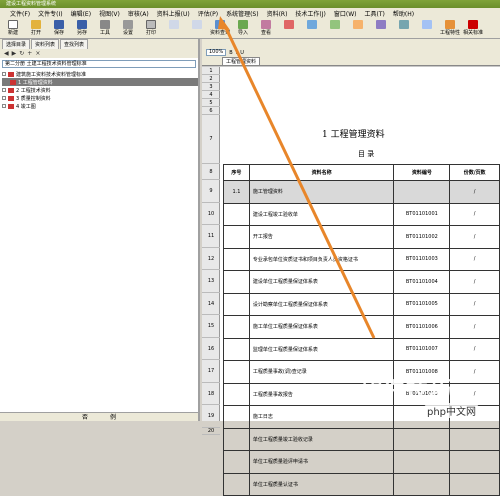 The height and width of the screenshot is (496, 500). Describe the element at coordinates (211, 394) in the screenshot. I see `row-number: 18` at that location.